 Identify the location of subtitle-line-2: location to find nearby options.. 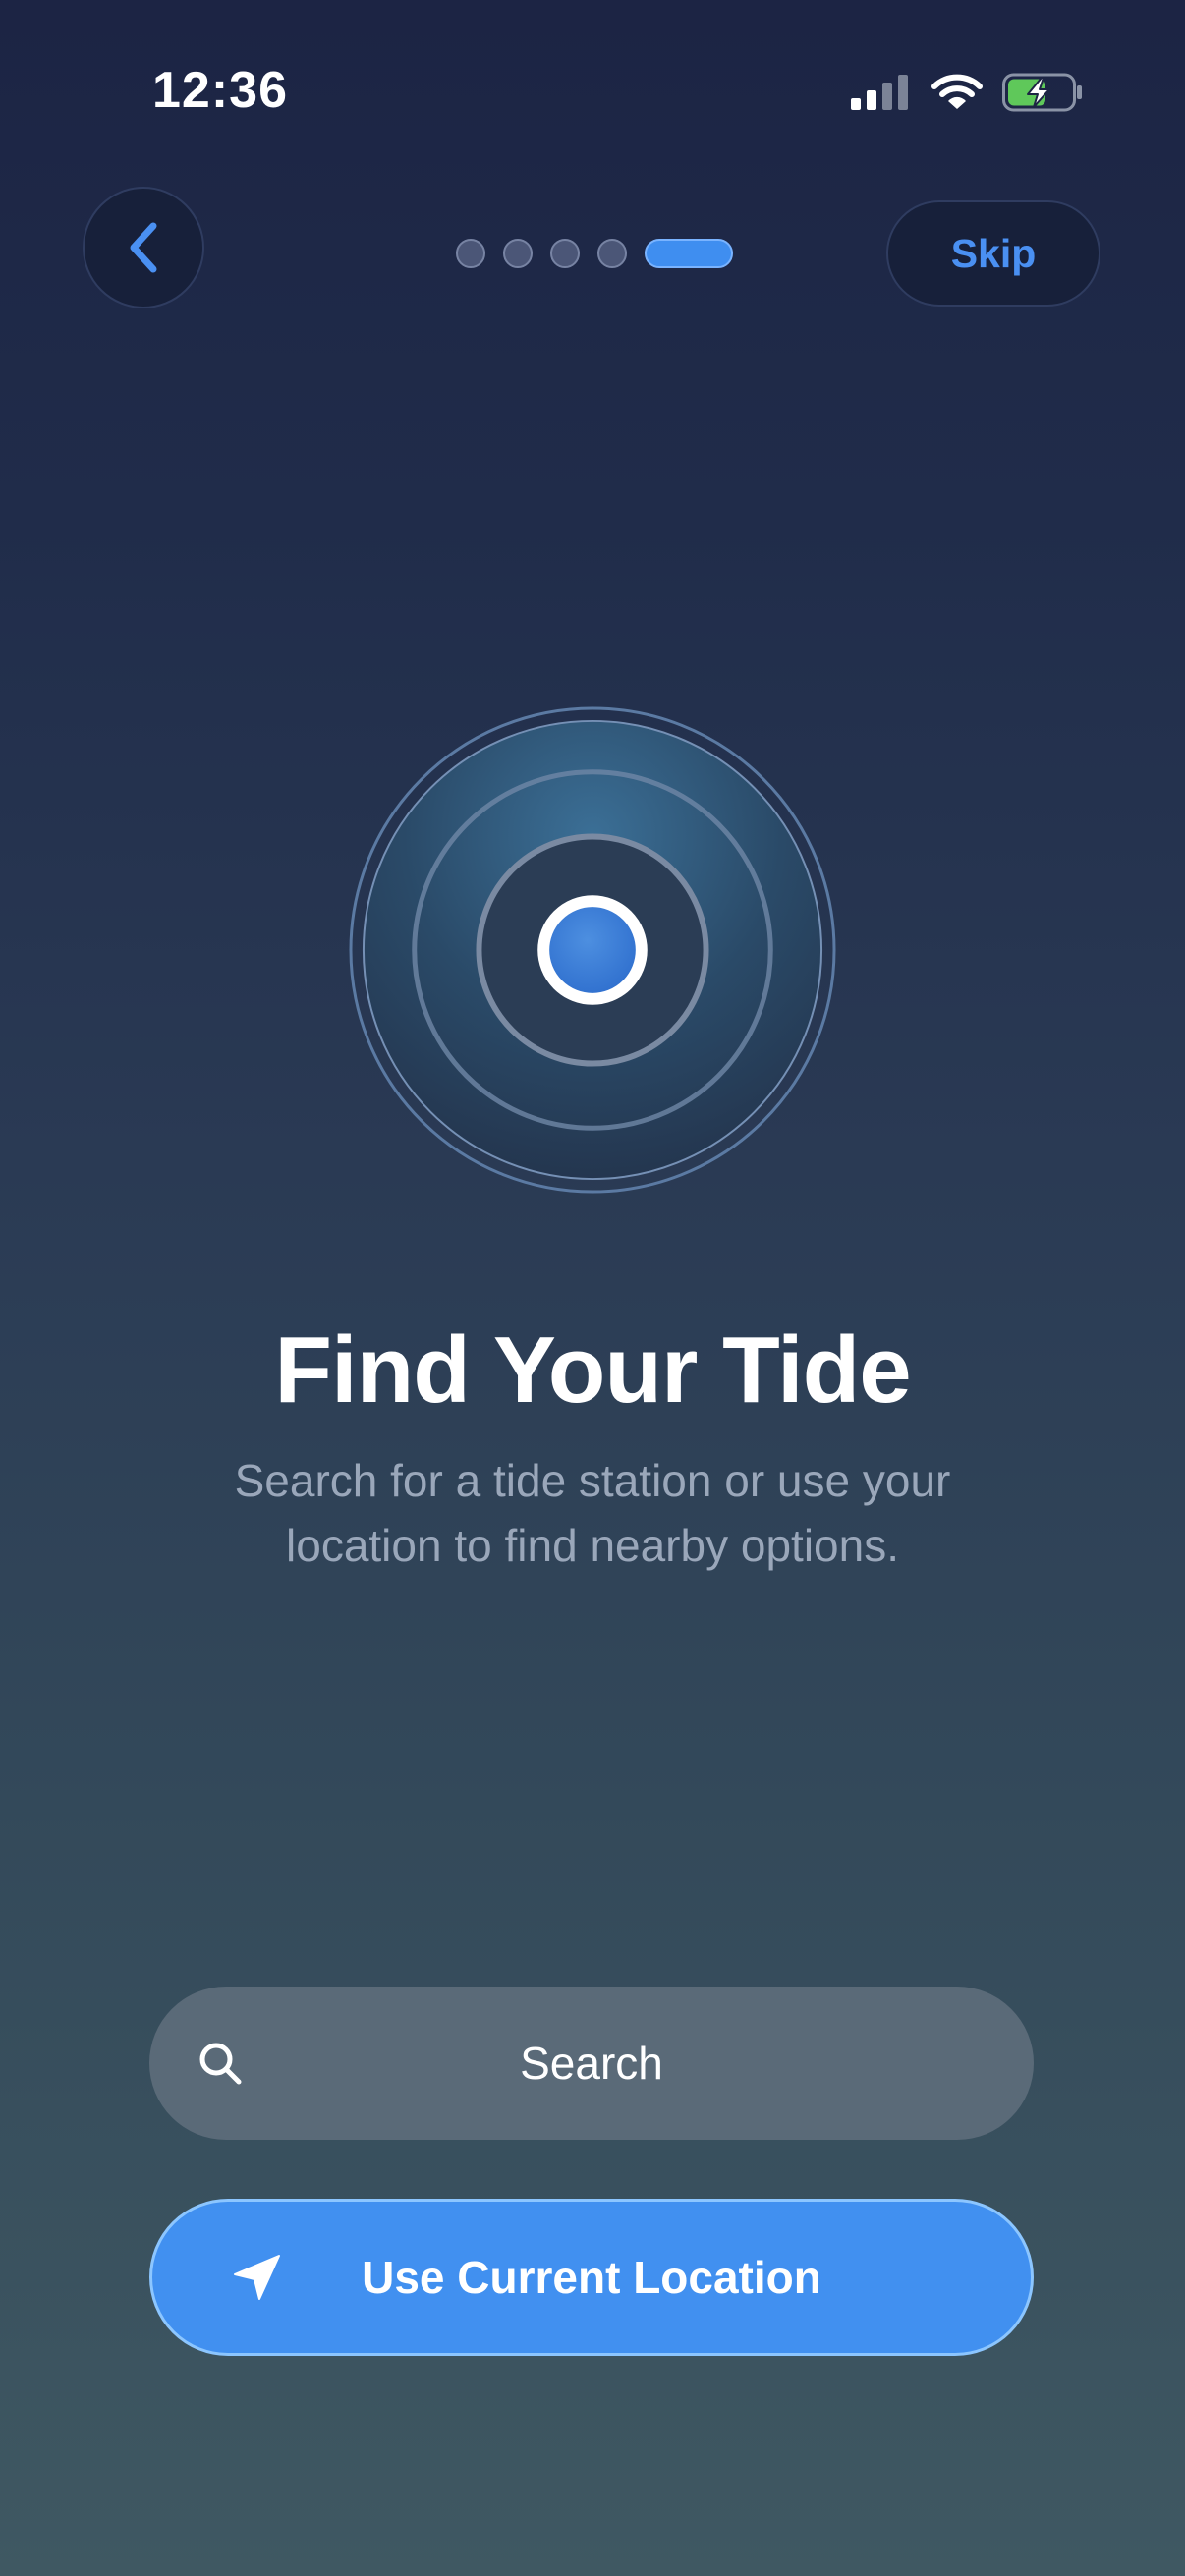
(592, 1545).